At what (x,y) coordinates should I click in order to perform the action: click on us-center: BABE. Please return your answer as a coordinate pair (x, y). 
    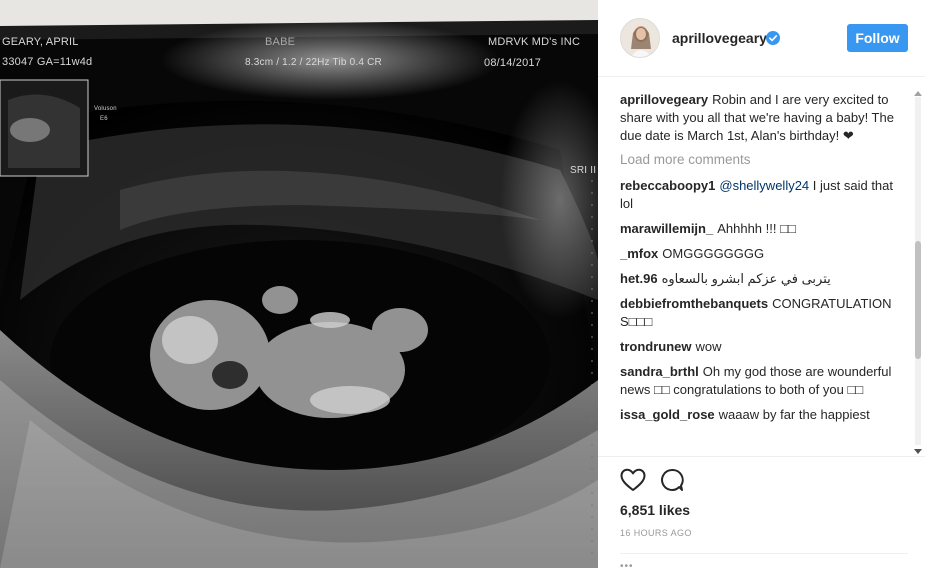
    Looking at the image, I should click on (280, 42).